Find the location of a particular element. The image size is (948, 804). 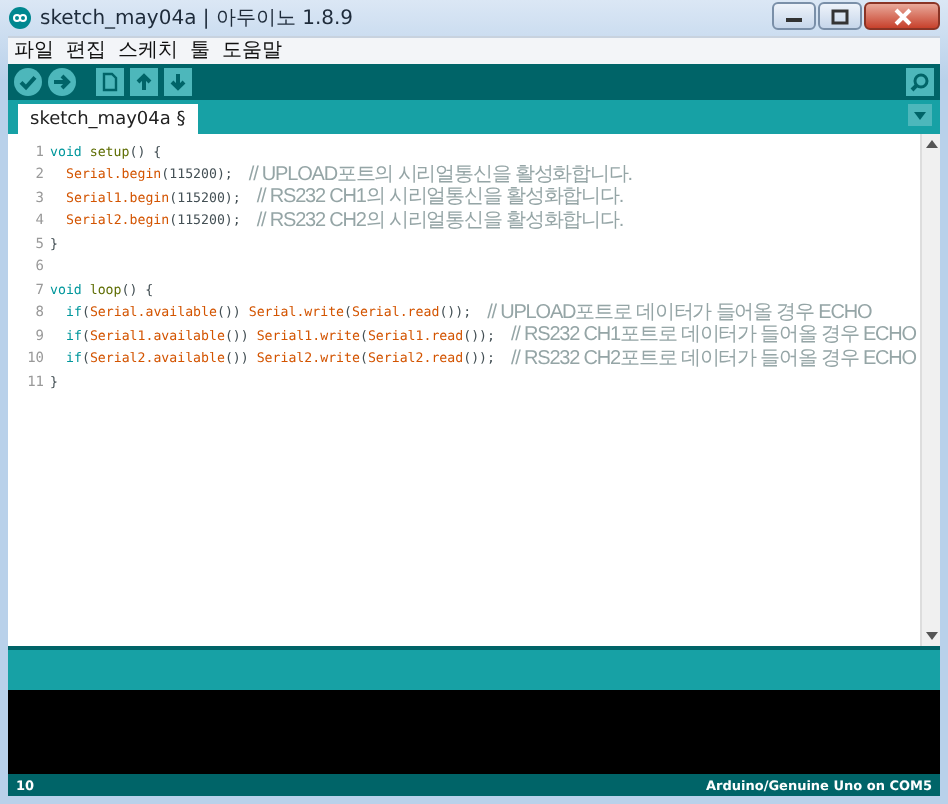

menu-item: 스케치 is located at coordinates (148, 51).